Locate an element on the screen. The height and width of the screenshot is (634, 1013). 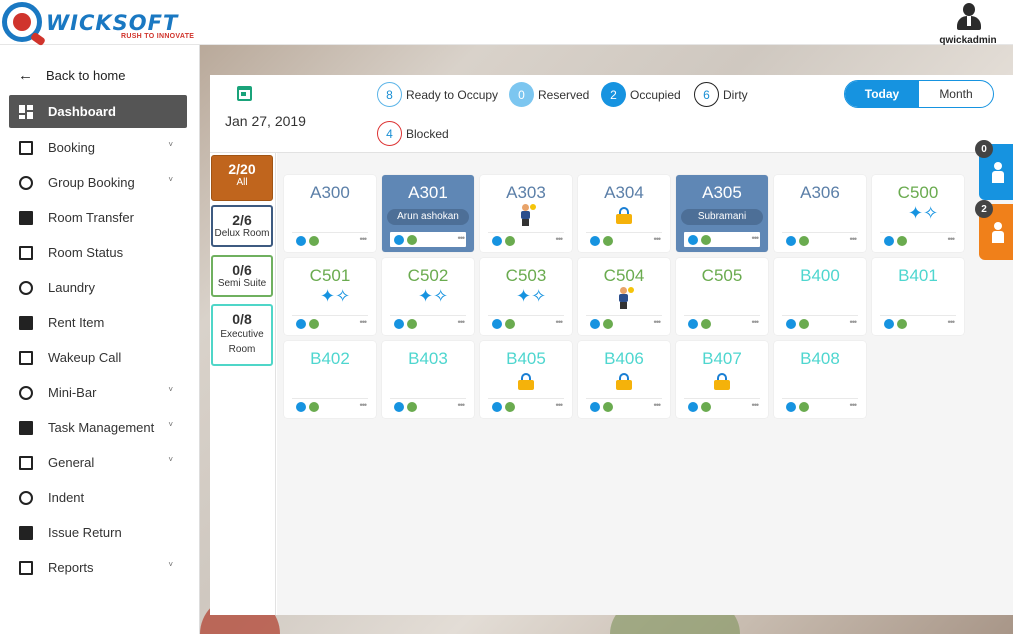
room-tile: B406 ••• is located at coordinates (624, 379).